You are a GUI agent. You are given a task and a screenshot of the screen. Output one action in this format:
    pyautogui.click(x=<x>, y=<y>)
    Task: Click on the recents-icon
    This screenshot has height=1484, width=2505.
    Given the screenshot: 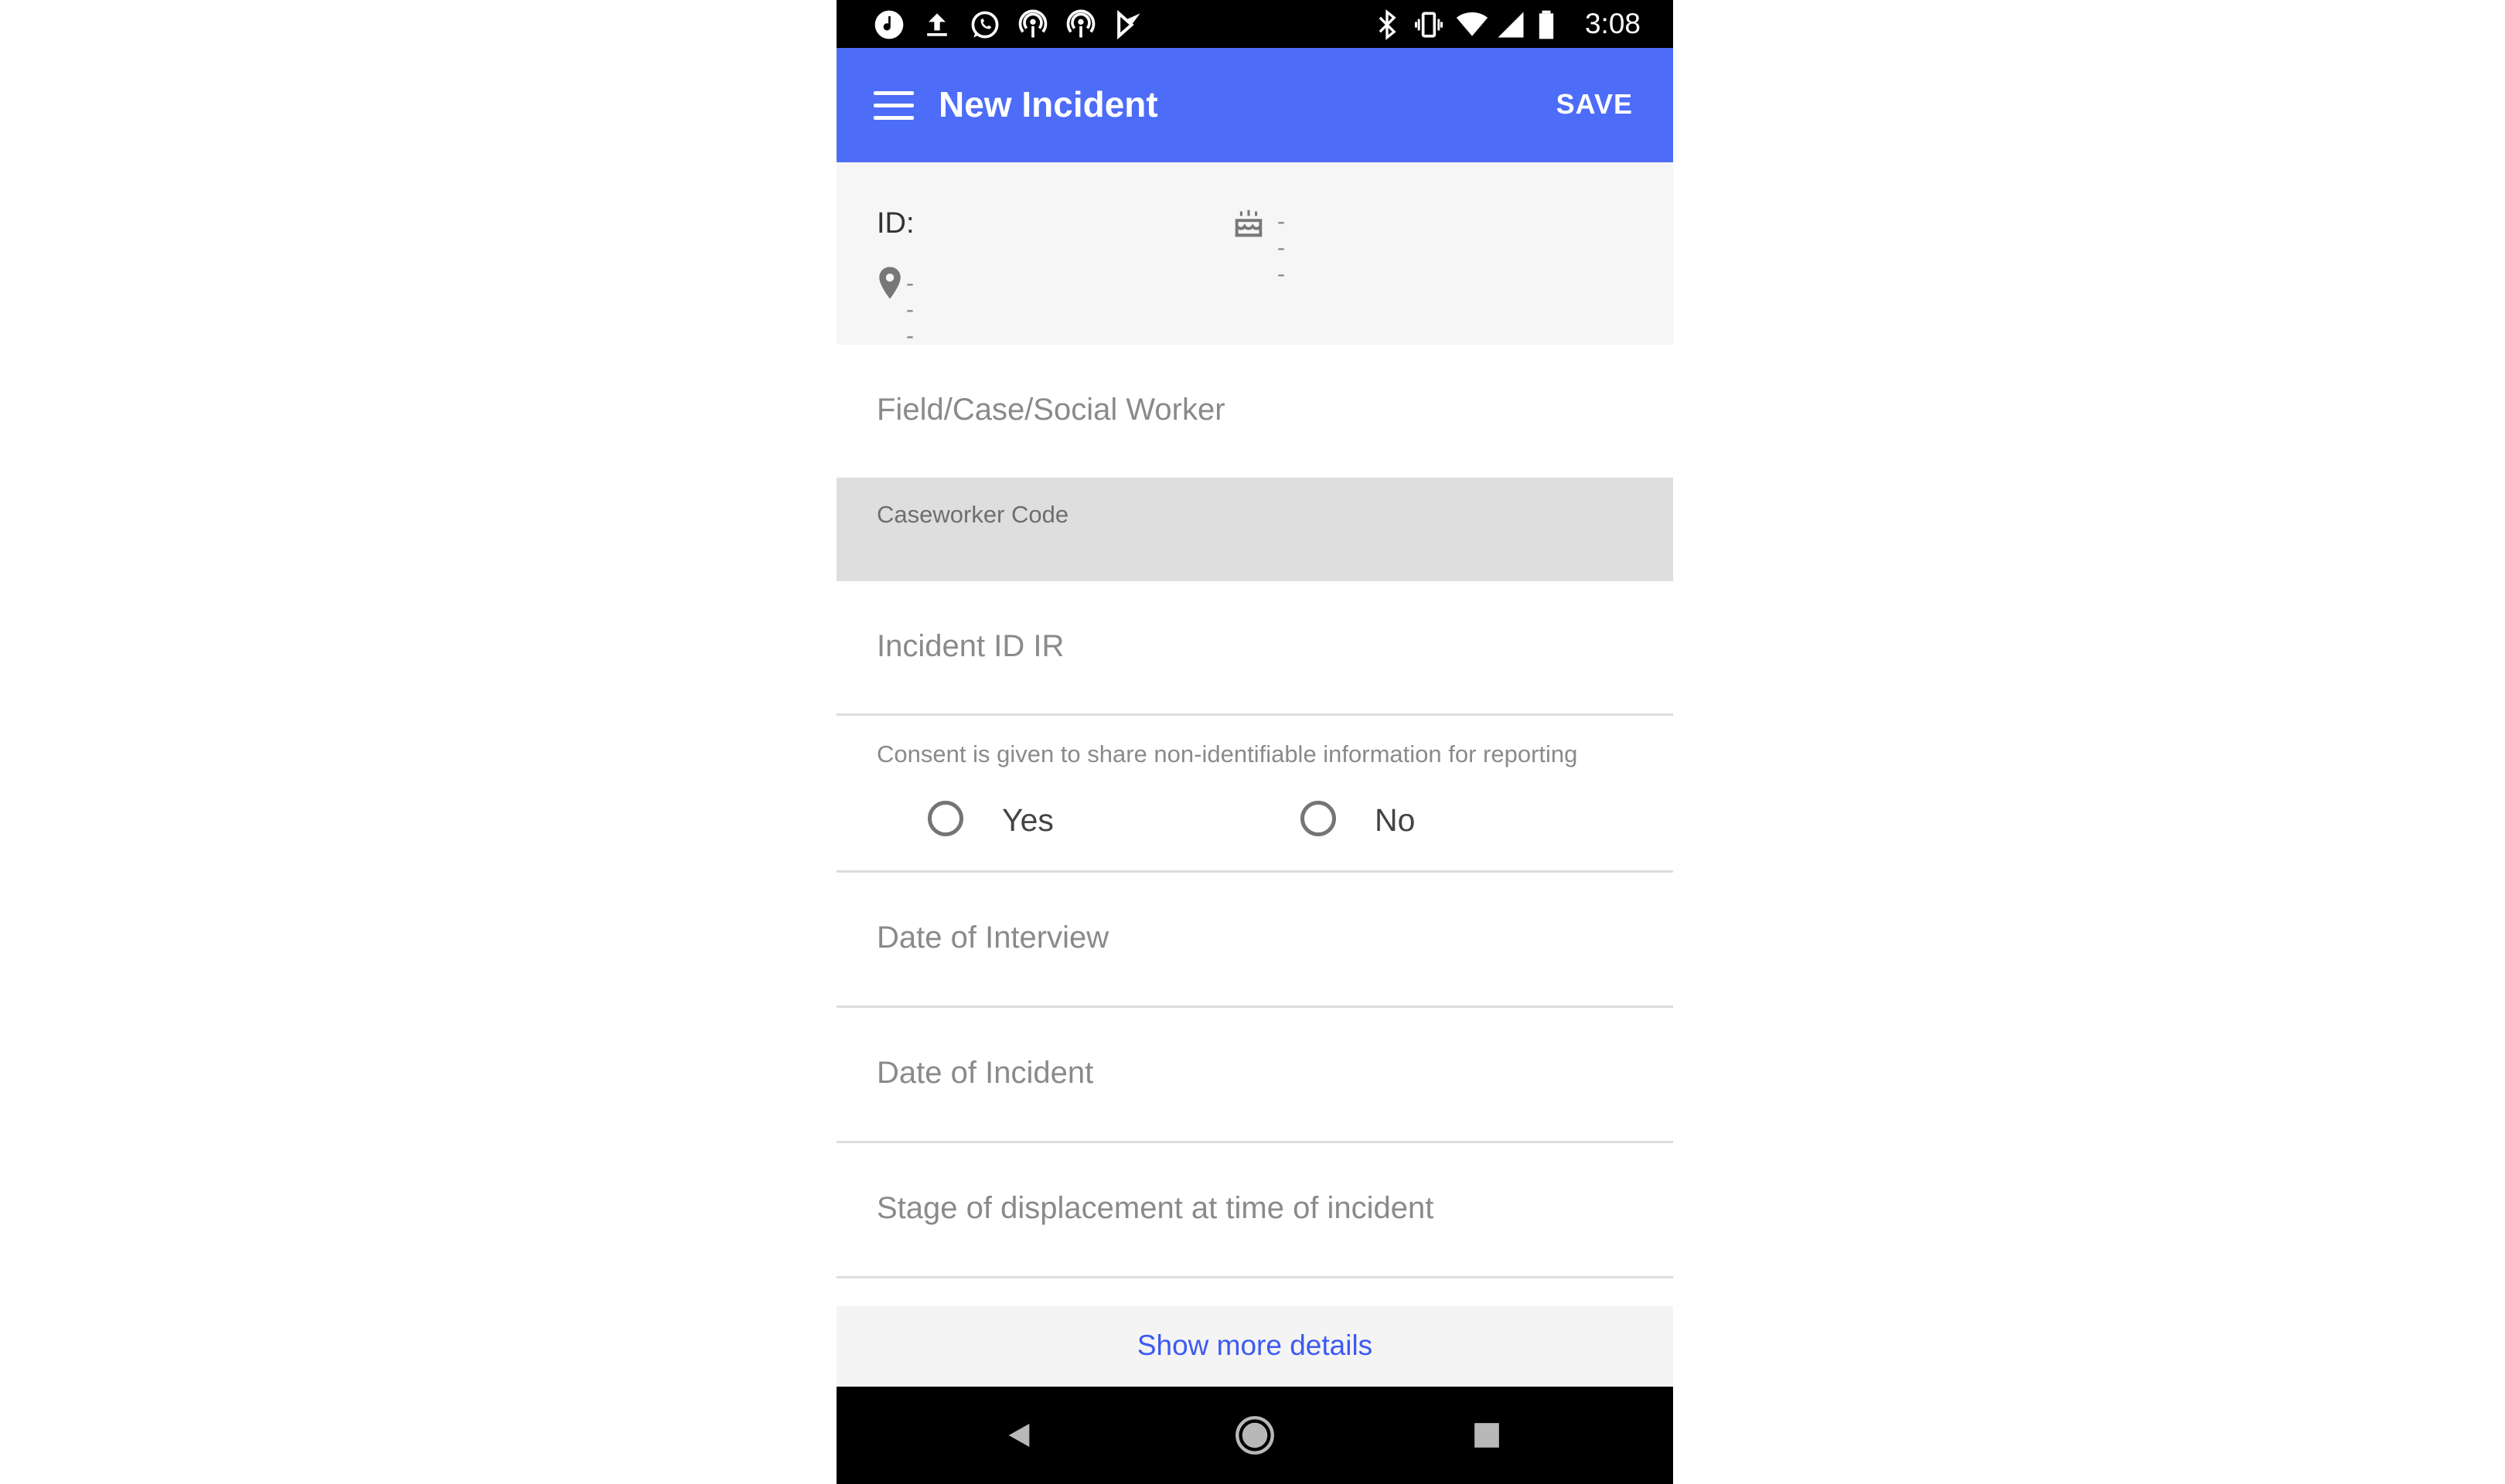 What is the action you would take?
    pyautogui.click(x=1486, y=1435)
    